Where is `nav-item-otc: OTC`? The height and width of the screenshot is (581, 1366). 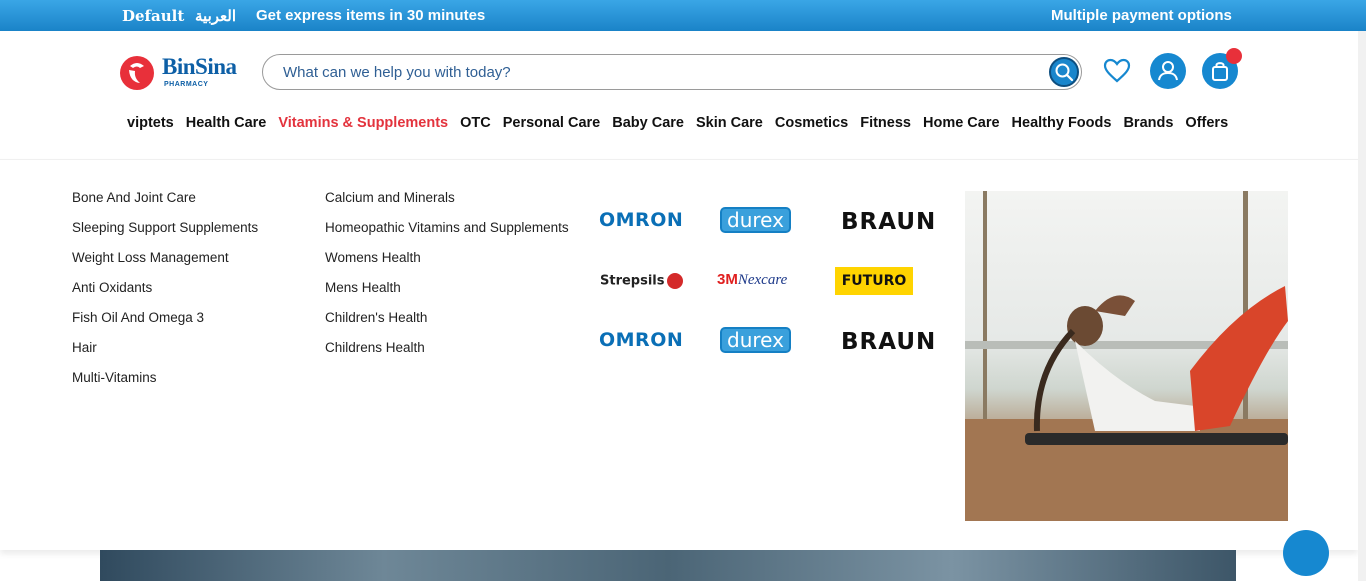
nav-item-otc: OTC is located at coordinates (475, 123).